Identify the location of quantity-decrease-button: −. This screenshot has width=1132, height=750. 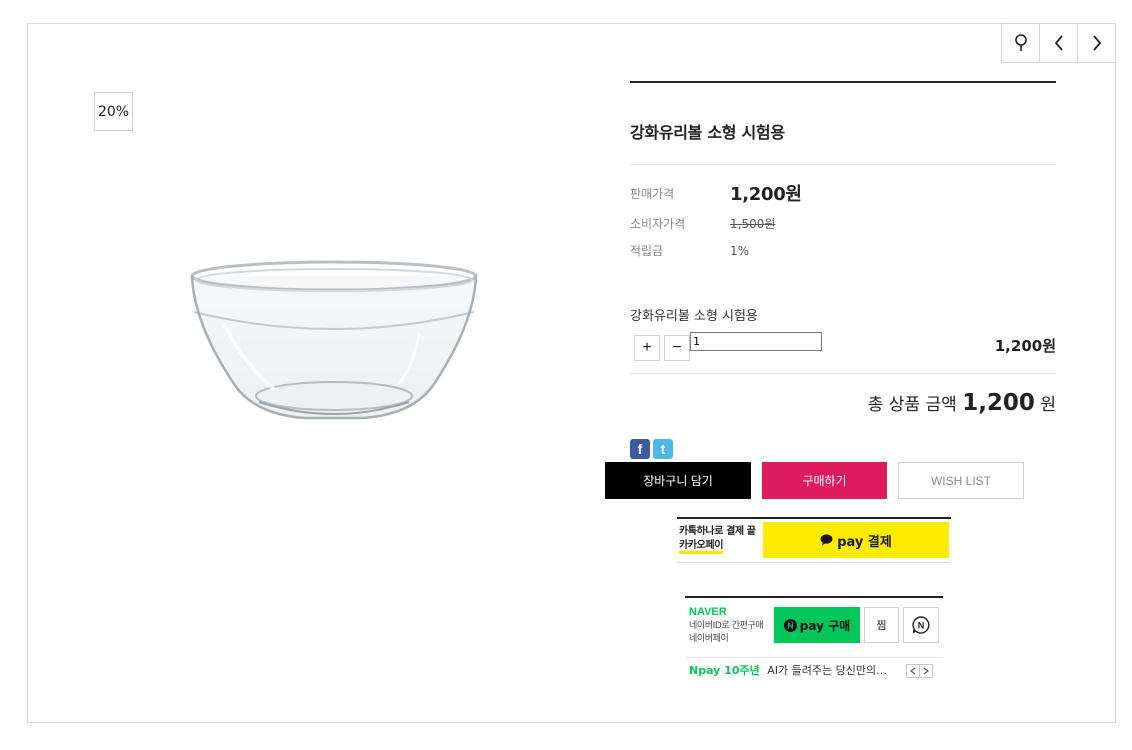
(677, 348).